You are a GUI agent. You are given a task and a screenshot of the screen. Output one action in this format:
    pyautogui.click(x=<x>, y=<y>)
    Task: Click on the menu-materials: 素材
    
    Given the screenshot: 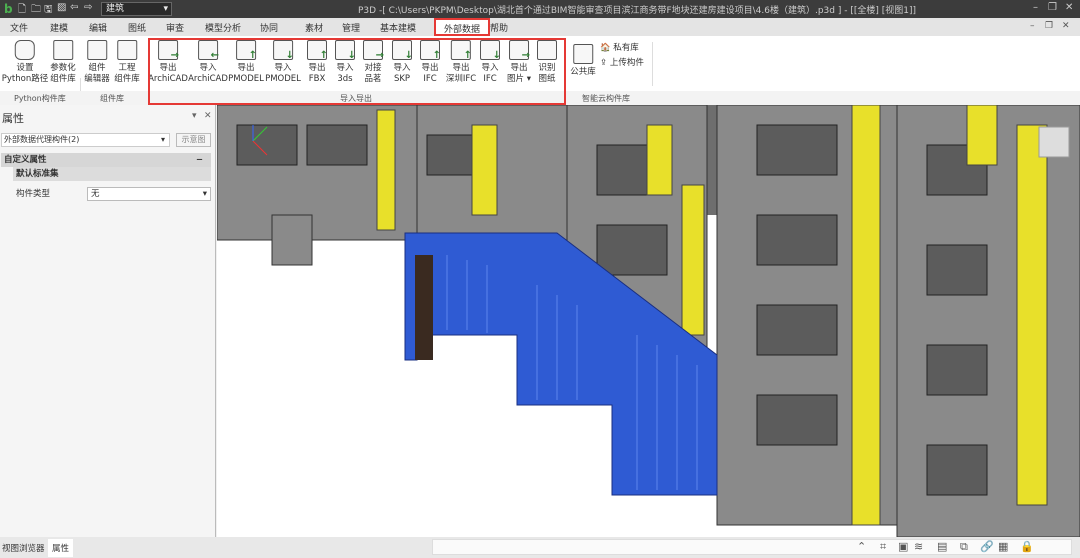 What is the action you would take?
    pyautogui.click(x=314, y=27)
    